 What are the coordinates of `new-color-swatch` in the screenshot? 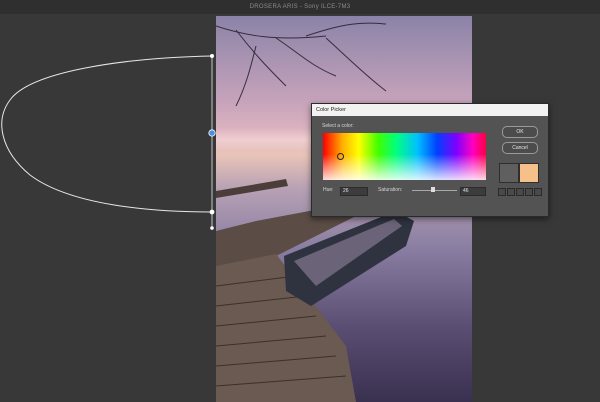 It's located at (529, 173).